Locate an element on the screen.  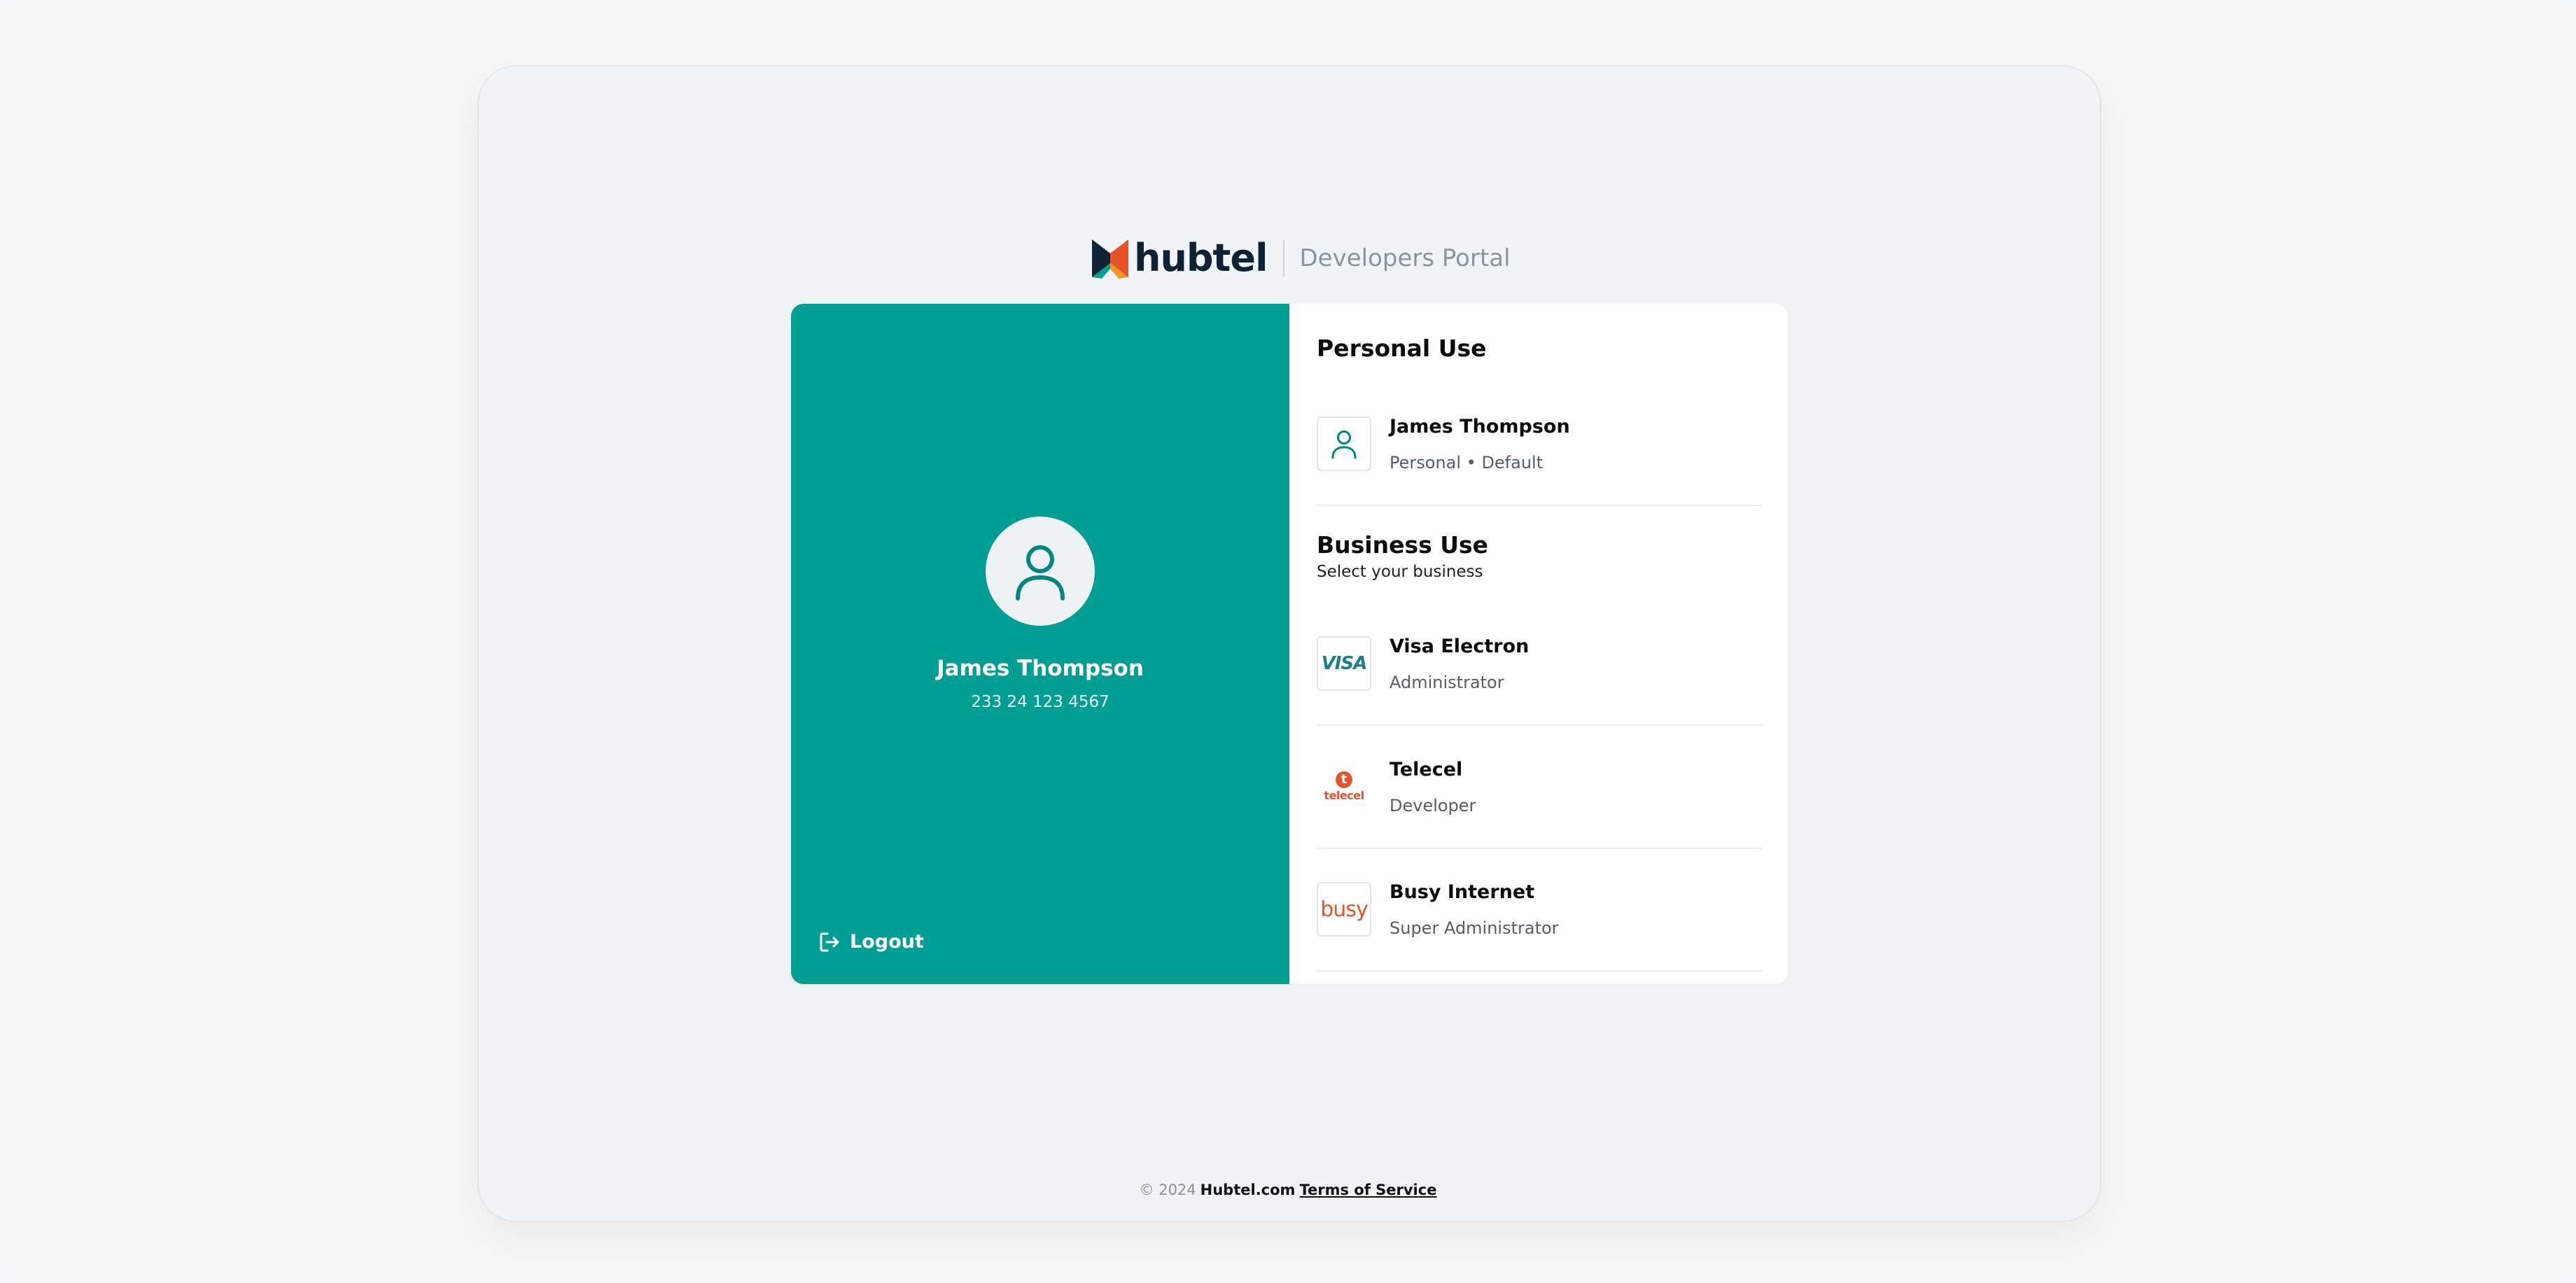
busy-logo: busy is located at coordinates (1344, 910).